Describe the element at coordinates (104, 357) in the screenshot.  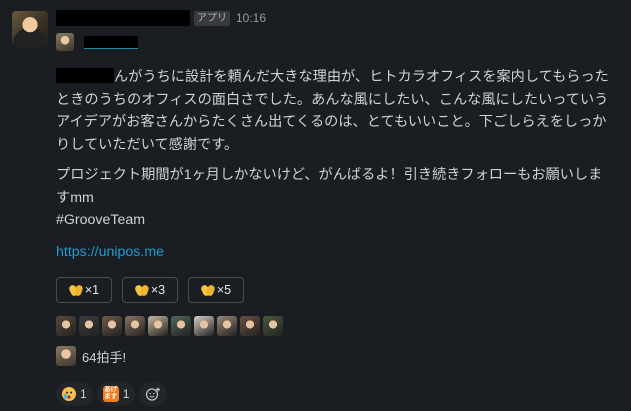
I see `clap-count: 64拍手!` at that location.